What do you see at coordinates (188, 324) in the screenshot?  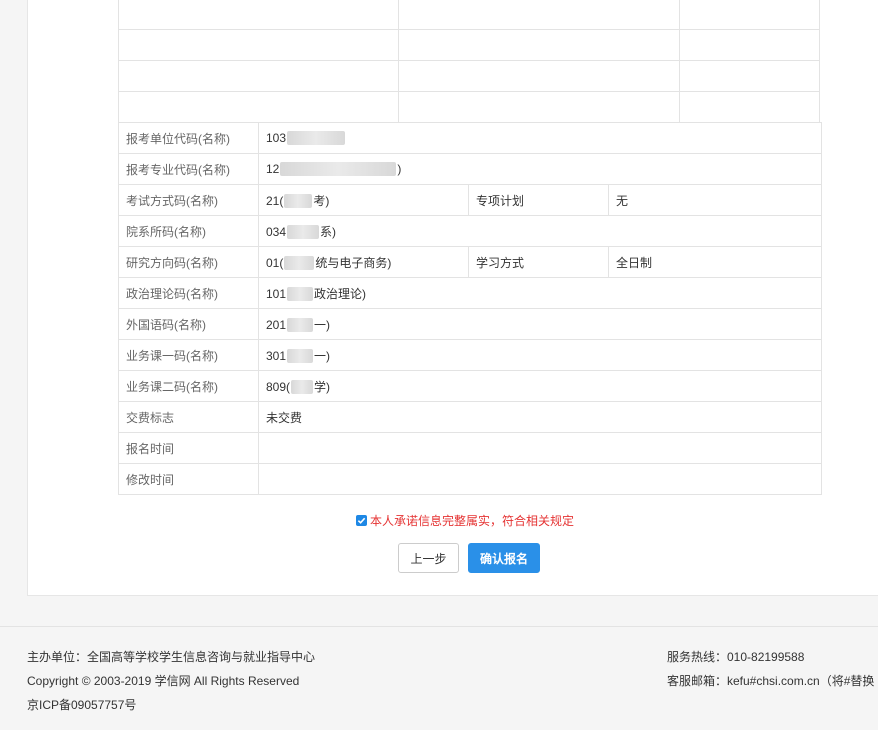 I see `row-label: 外国语码(名称)` at bounding box center [188, 324].